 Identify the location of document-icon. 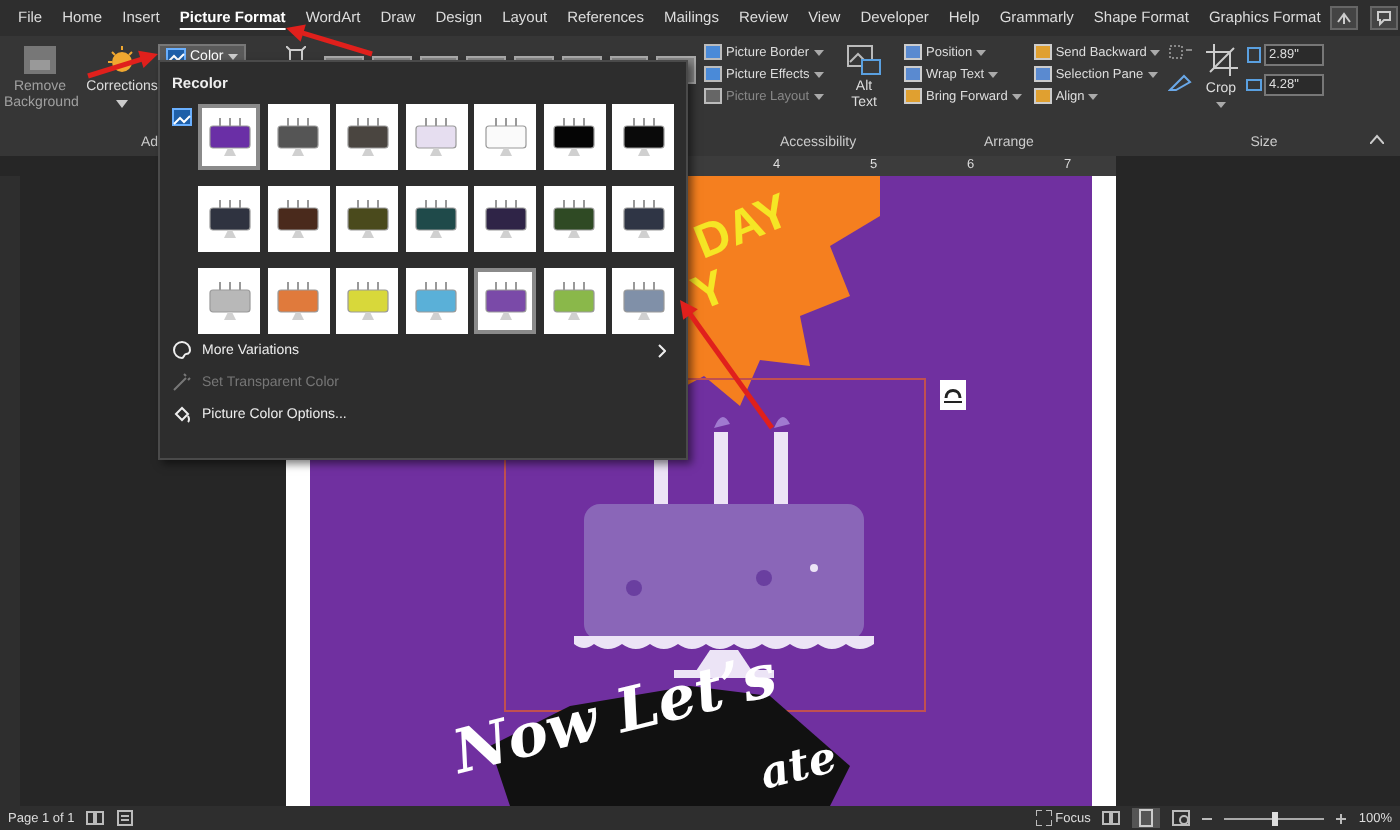
(125, 818).